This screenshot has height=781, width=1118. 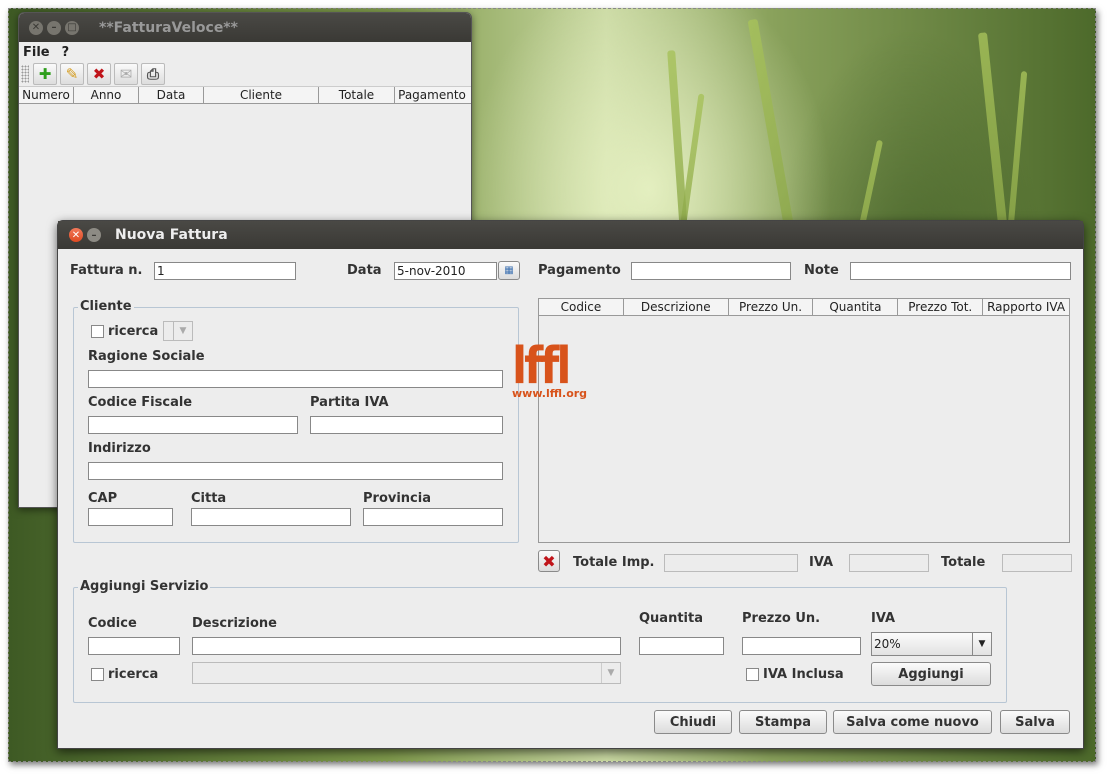 What do you see at coordinates (133, 331) in the screenshot?
I see `cliente-ricerca-label: ricerca` at bounding box center [133, 331].